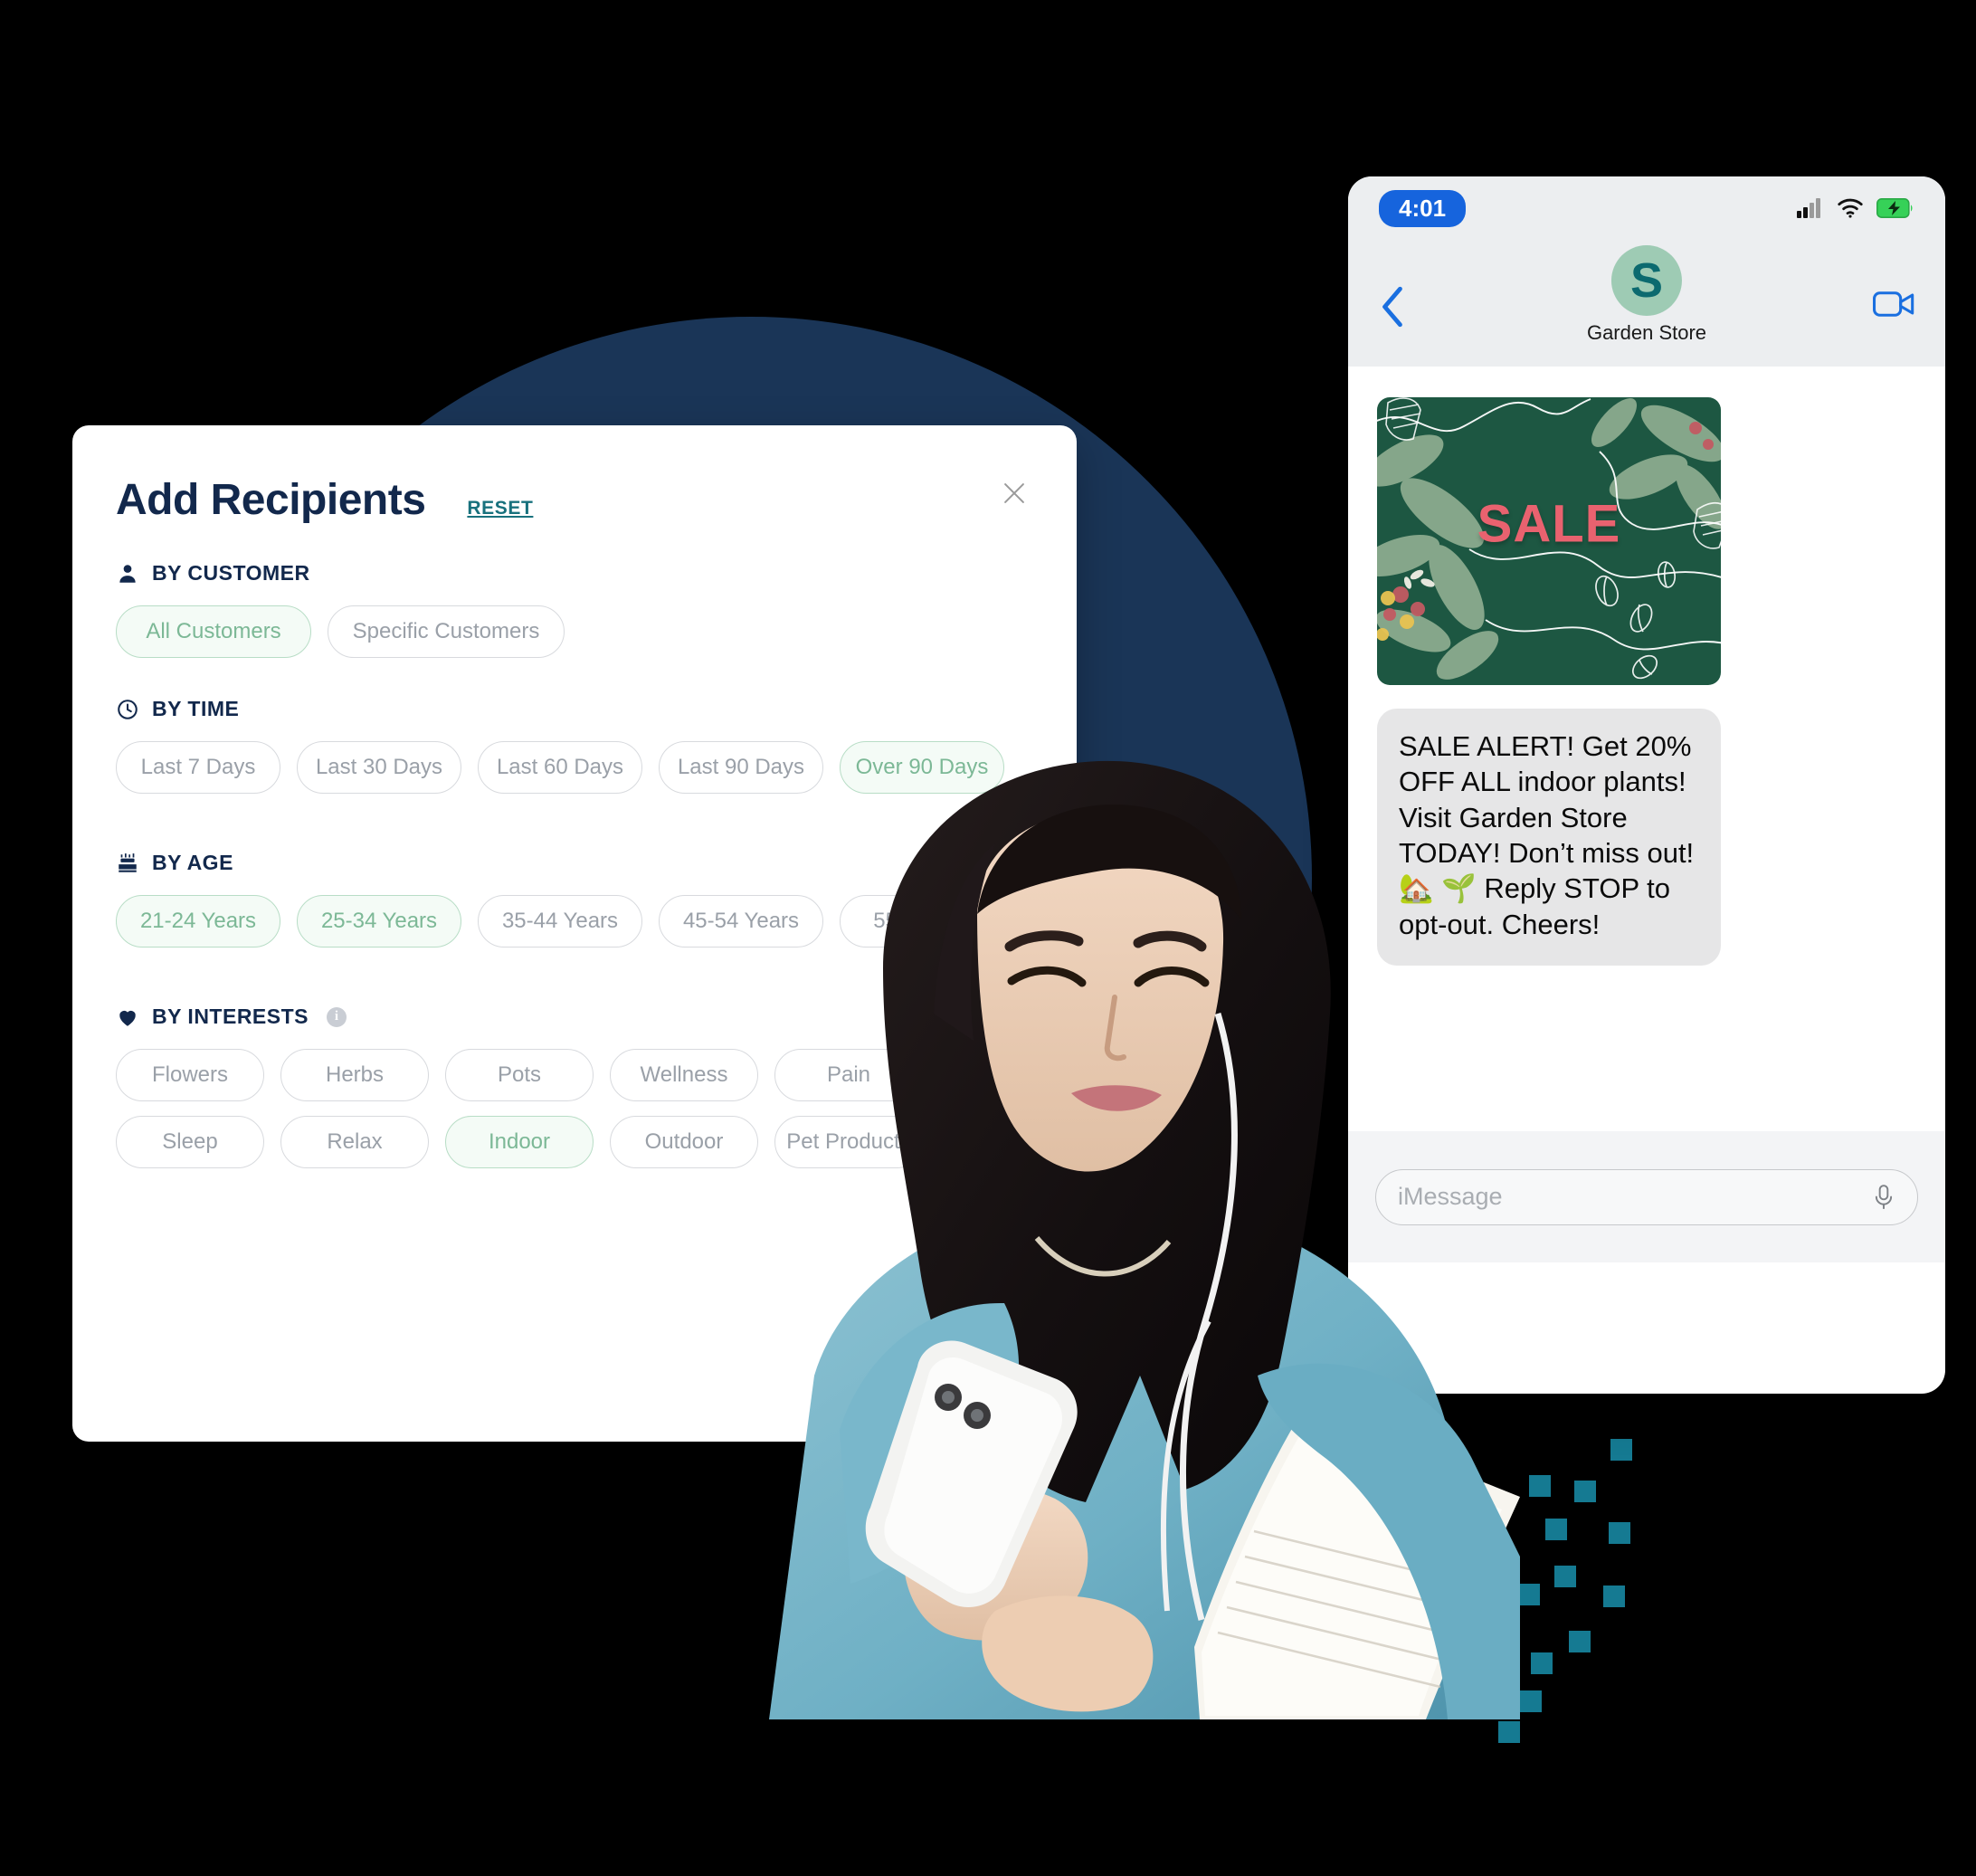  I want to click on signal-bars-icon, so click(1811, 208).